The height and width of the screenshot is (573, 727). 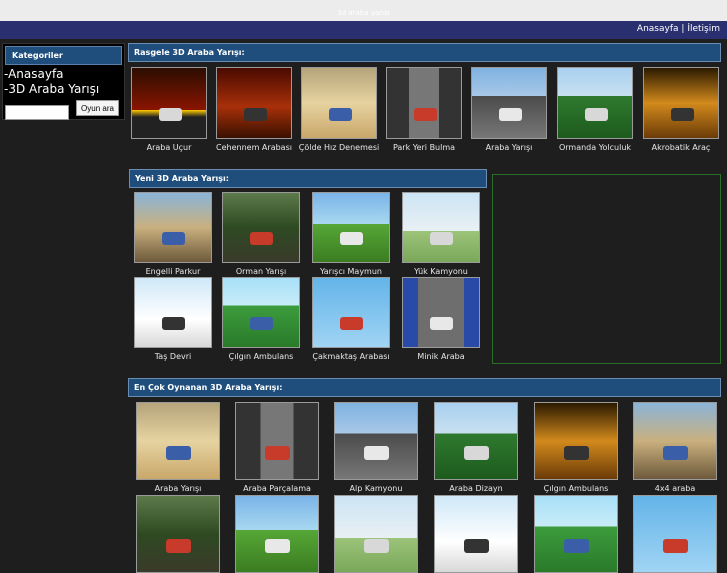 I want to click on sidebar-link-category: -3D Araba Yarışı, so click(x=64, y=89).